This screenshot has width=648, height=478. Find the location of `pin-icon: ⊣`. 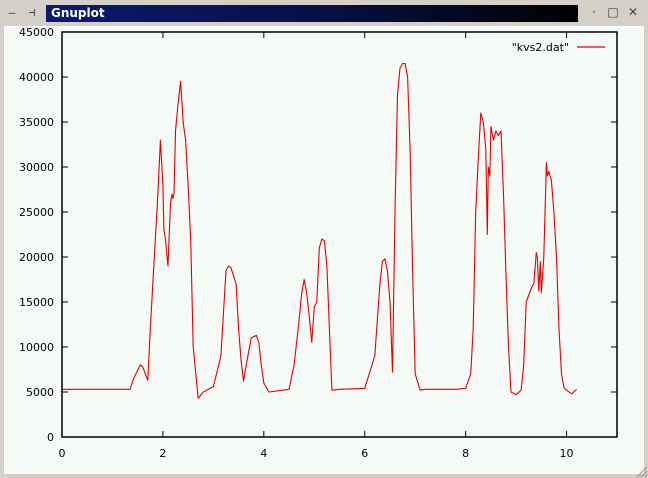

pin-icon: ⊣ is located at coordinates (32, 13).